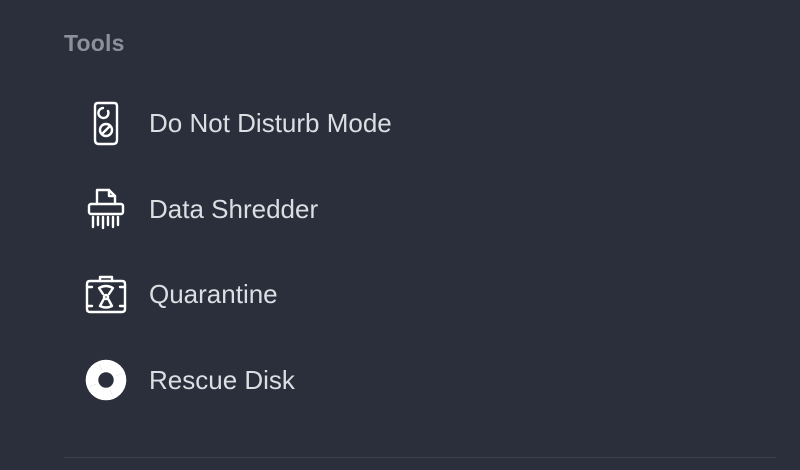 The image size is (800, 470). I want to click on door-hanger-icon, so click(106, 123).